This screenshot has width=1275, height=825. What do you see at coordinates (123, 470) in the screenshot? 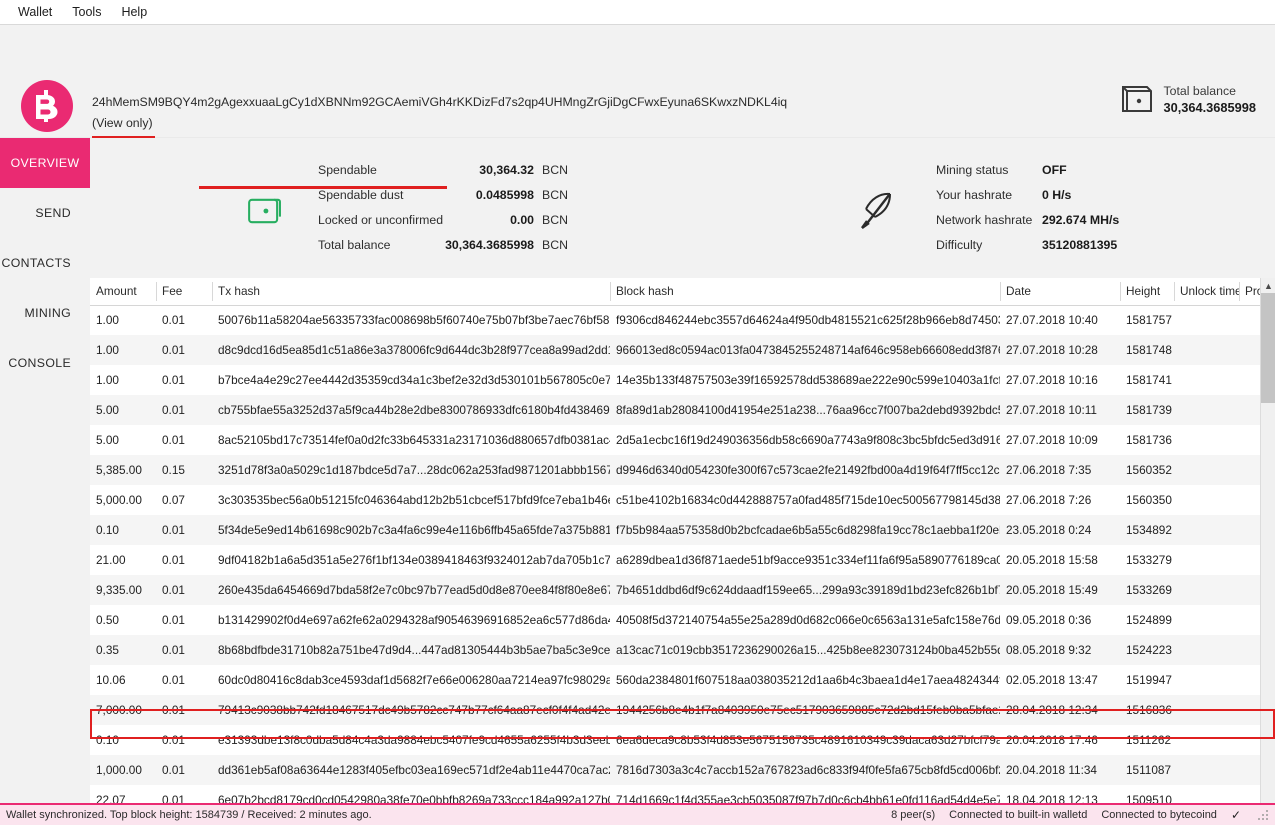
I see `transaction-amount: 5,385.00` at bounding box center [123, 470].